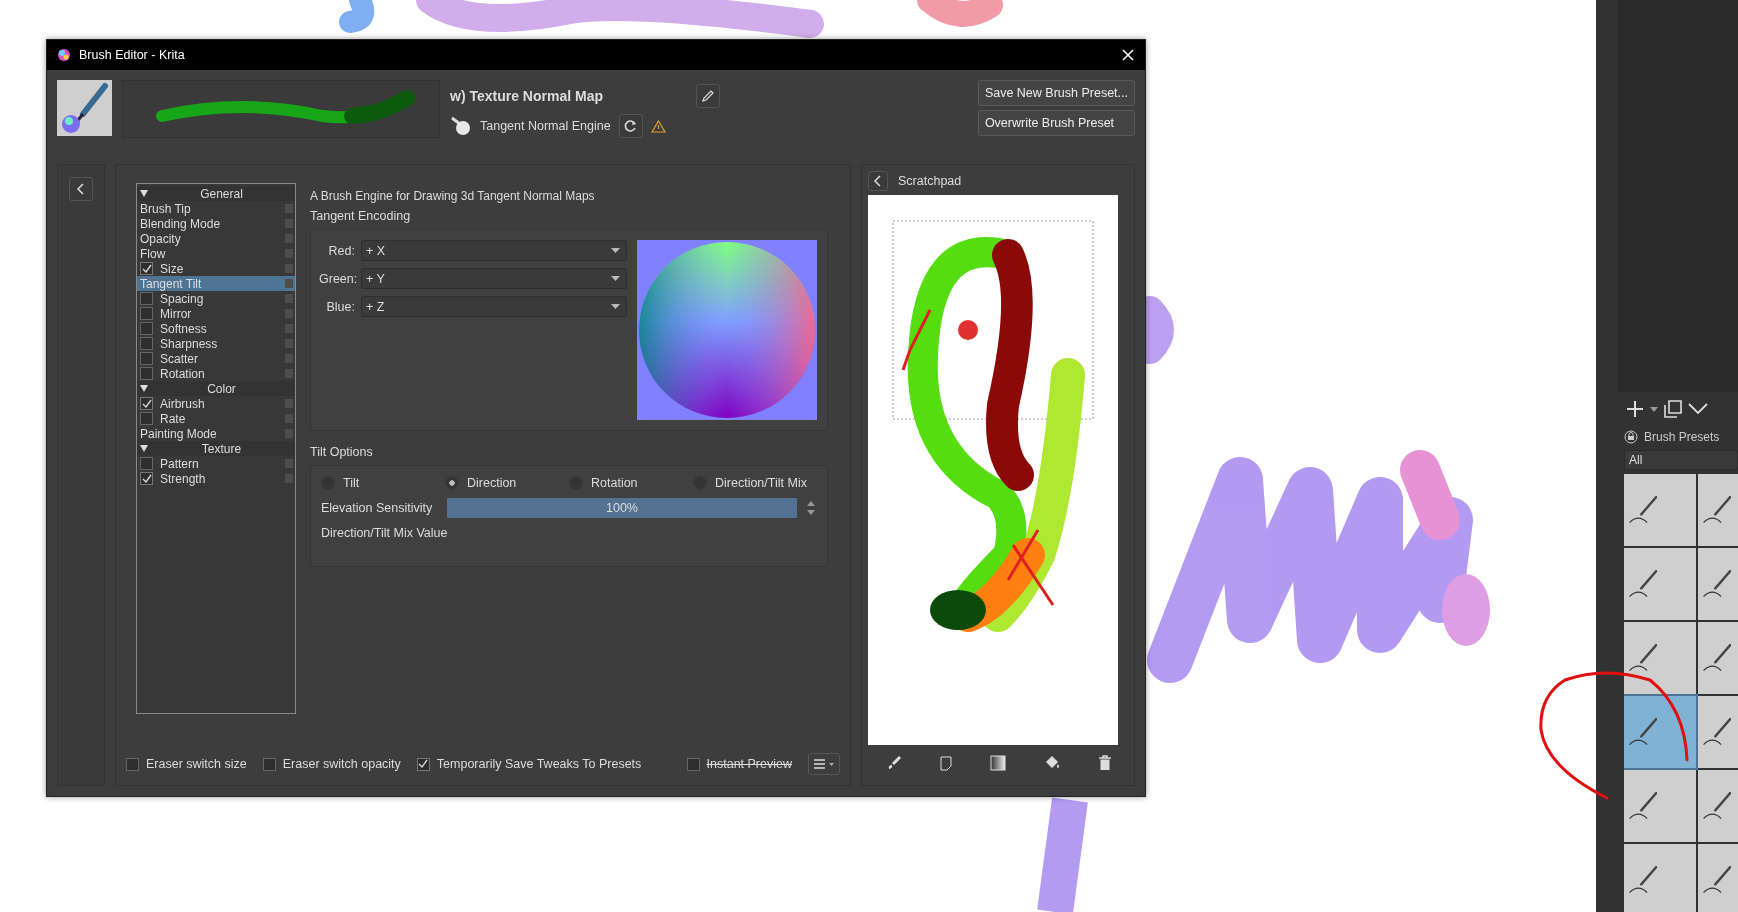  I want to click on radio-option: Direction/Tilt Mix, so click(755, 483).